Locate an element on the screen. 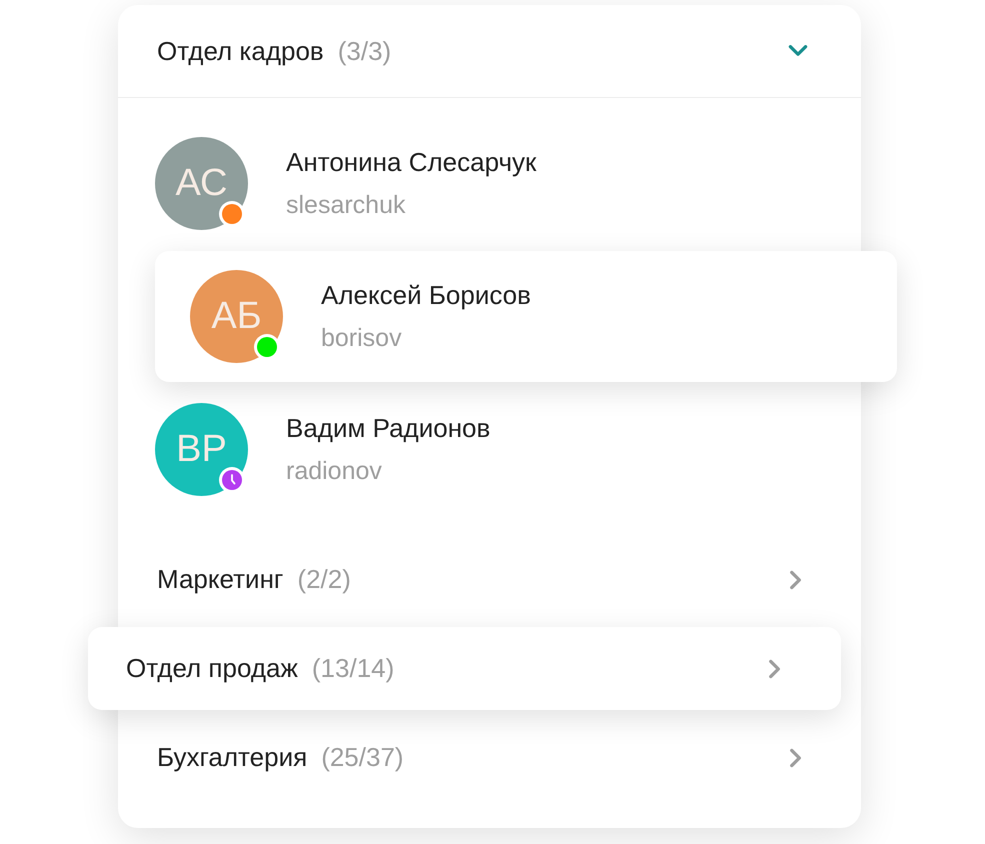 The height and width of the screenshot is (844, 985). department-title: Отдел кадров is located at coordinates (240, 51).